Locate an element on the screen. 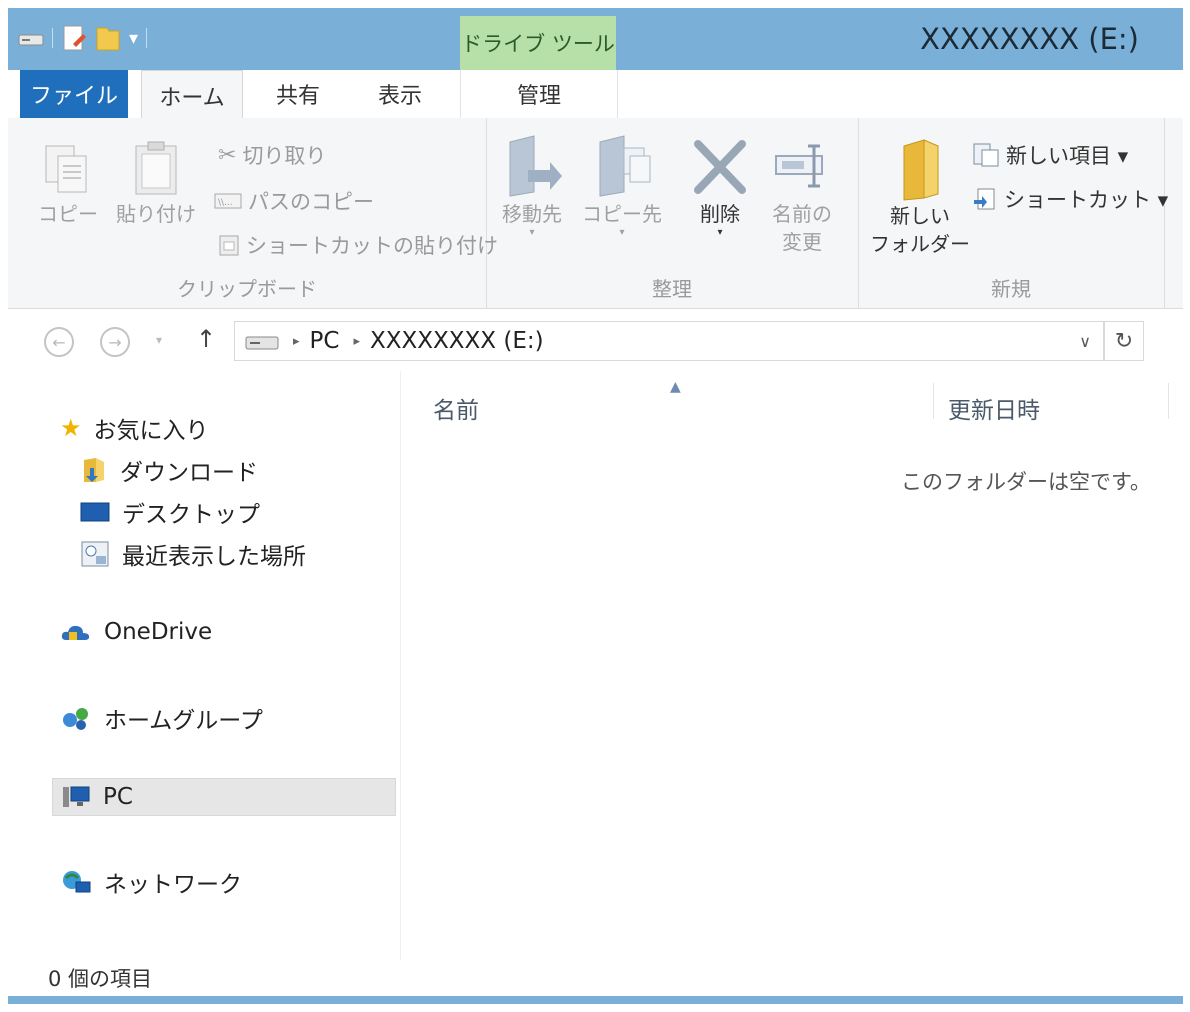  empty-folder-message: このフォルダーは空です。 is located at coordinates (1026, 482).